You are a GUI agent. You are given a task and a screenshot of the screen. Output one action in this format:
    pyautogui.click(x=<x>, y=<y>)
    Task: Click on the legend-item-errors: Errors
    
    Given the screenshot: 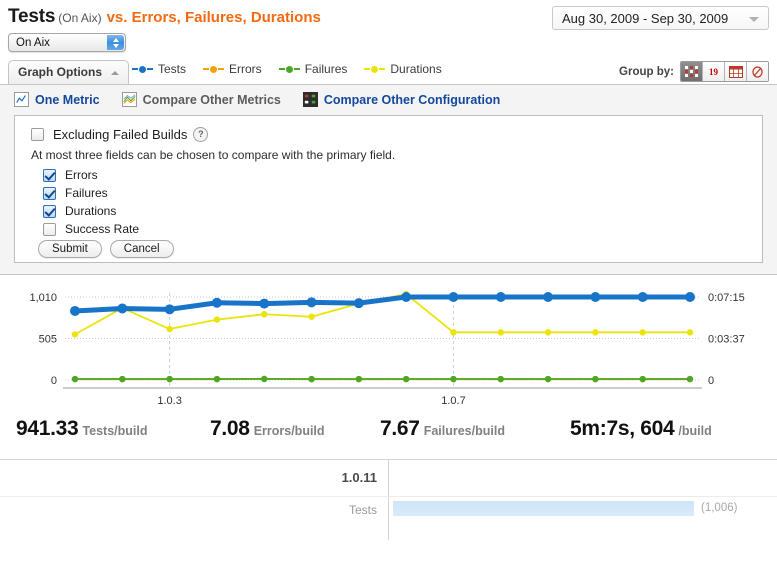 What is the action you would take?
    pyautogui.click(x=232, y=69)
    